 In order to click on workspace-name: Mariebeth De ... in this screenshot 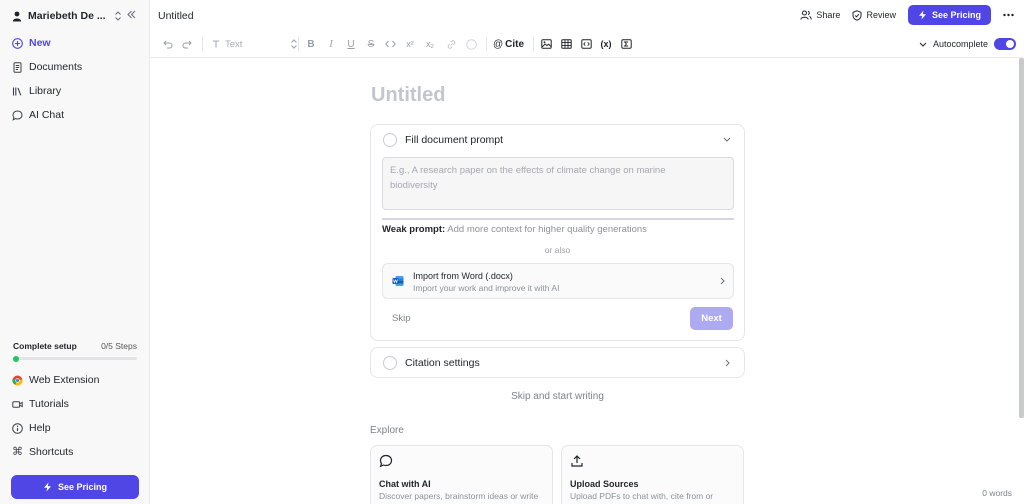, I will do `click(67, 16)`.